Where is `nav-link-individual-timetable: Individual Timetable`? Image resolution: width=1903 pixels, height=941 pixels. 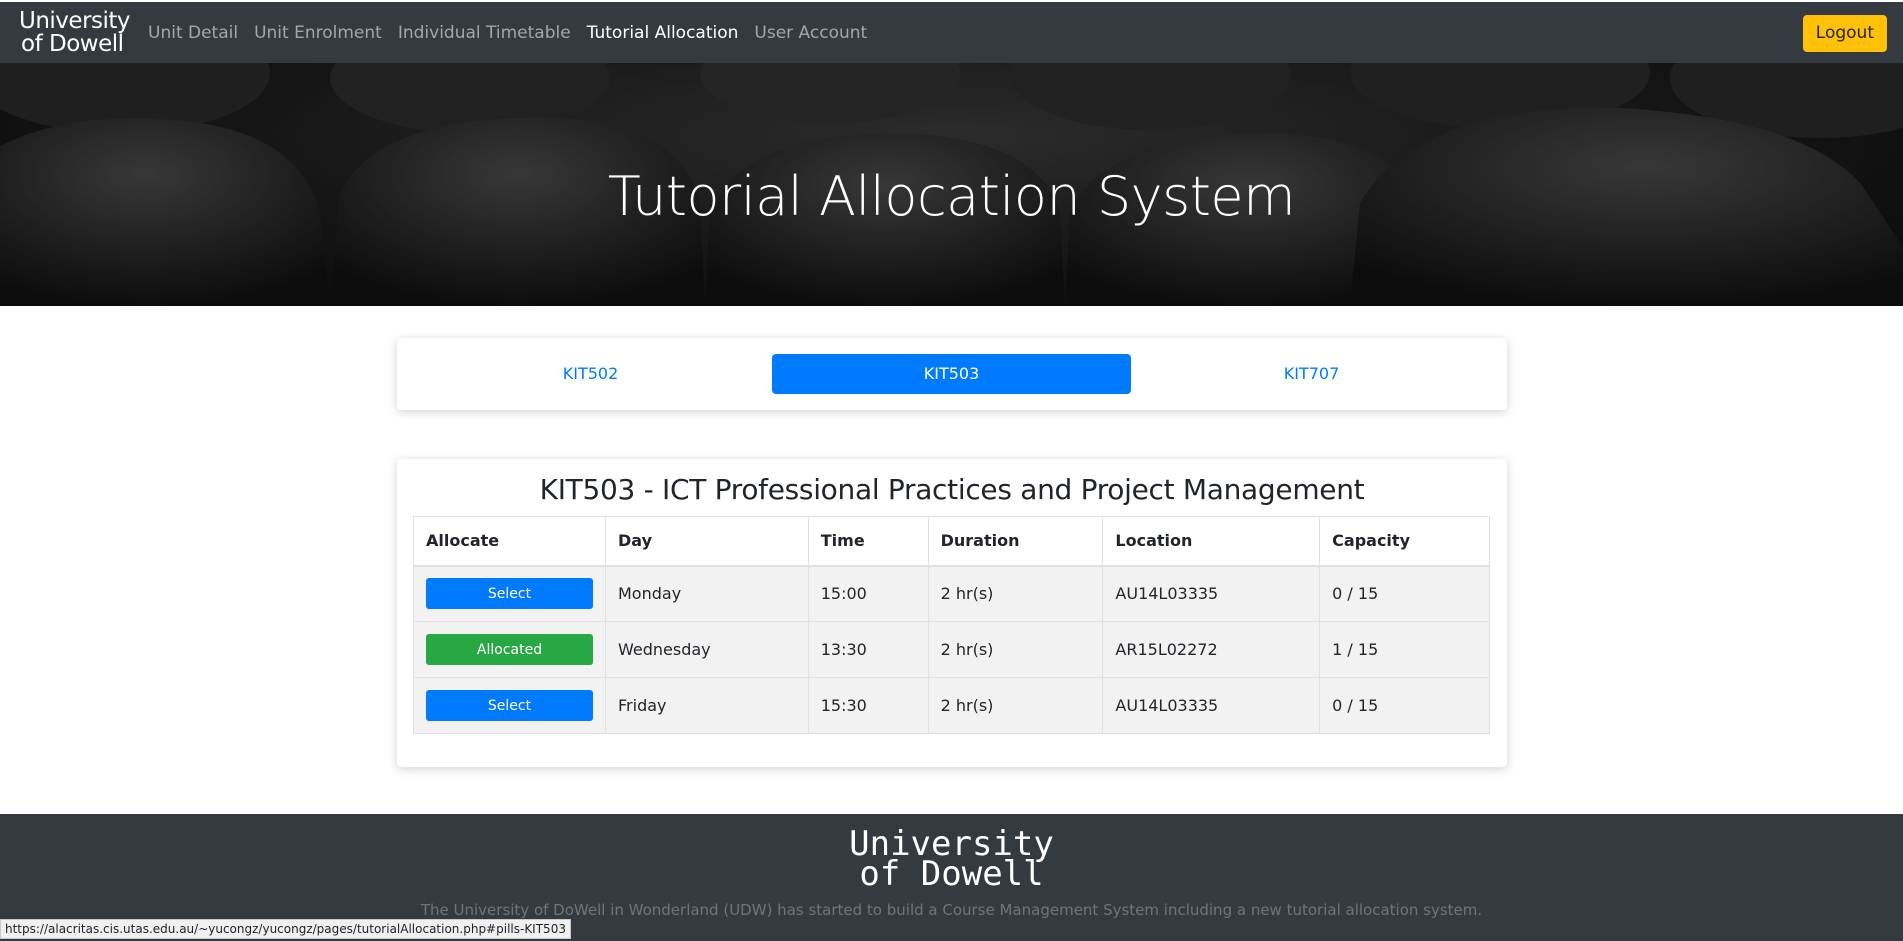 nav-link-individual-timetable: Individual Timetable is located at coordinates (484, 33).